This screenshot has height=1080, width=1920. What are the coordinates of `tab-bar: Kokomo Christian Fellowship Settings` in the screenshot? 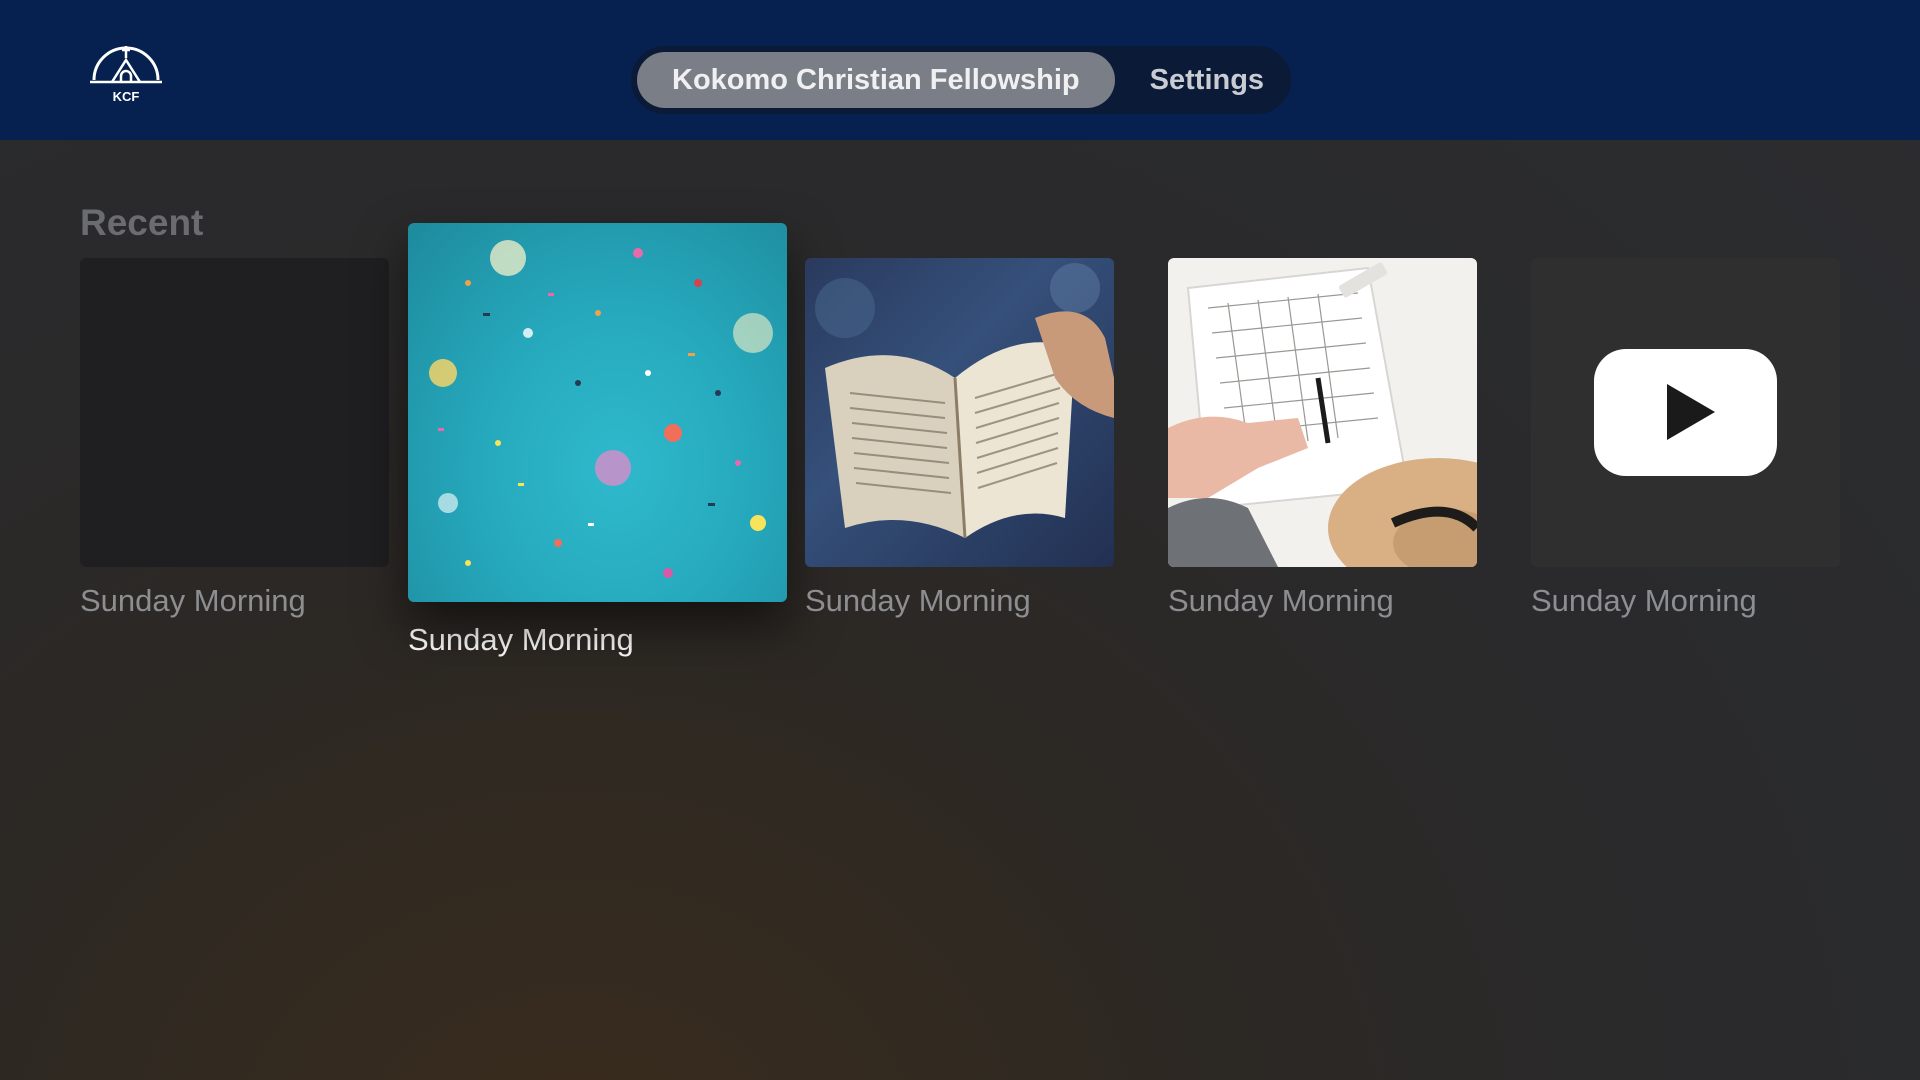 It's located at (961, 80).